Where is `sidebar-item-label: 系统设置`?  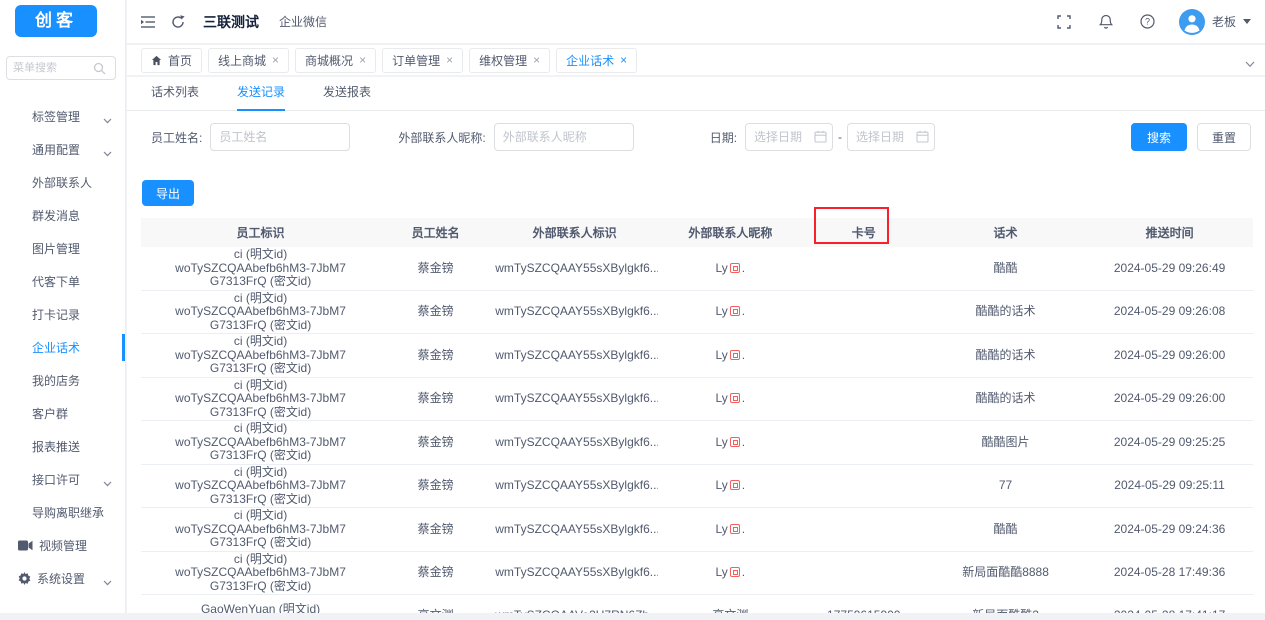
sidebar-item-label: 系统设置 is located at coordinates (61, 579).